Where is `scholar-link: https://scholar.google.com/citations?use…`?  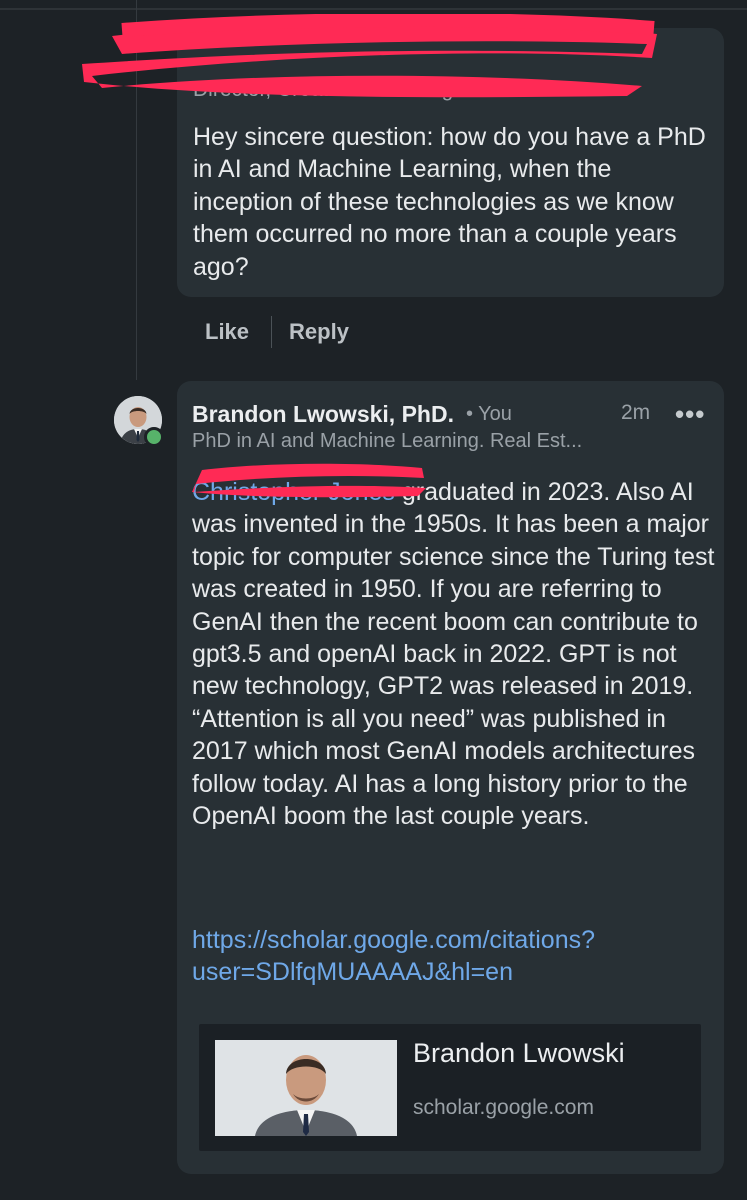 scholar-link: https://scholar.google.com/citations?use… is located at coordinates (452, 956).